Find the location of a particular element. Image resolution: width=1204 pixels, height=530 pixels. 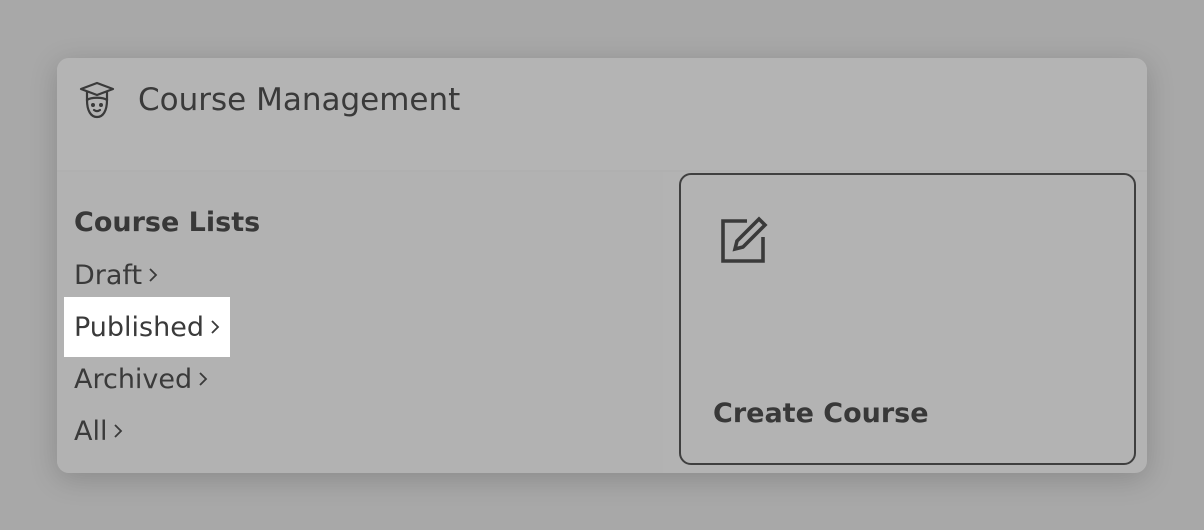

course-list-link-draft: Draft is located at coordinates (116, 275).